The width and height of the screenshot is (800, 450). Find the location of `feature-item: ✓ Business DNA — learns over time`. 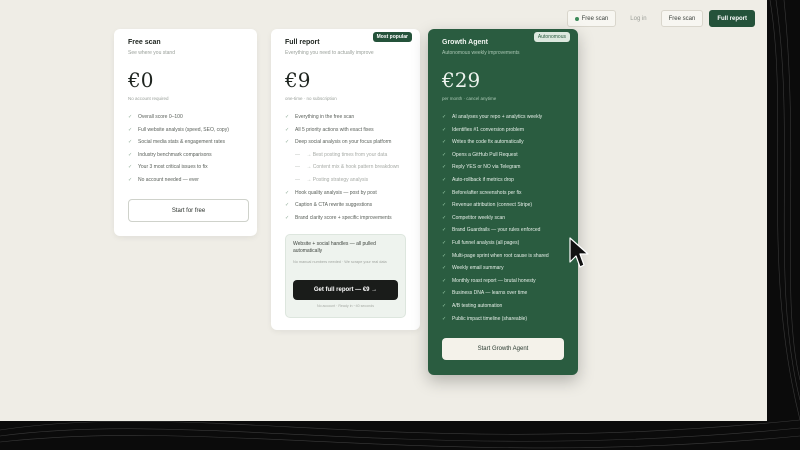

feature-item: ✓ Business DNA — learns over time is located at coordinates (503, 293).